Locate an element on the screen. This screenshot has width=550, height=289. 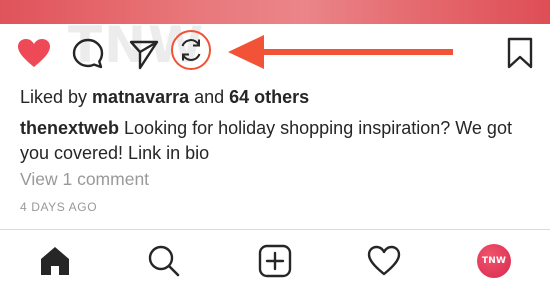
bookmark-icon is located at coordinates (520, 53).